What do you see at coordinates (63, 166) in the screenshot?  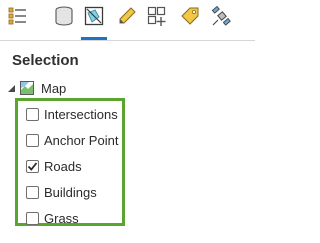 I see `layer-label: Roads` at bounding box center [63, 166].